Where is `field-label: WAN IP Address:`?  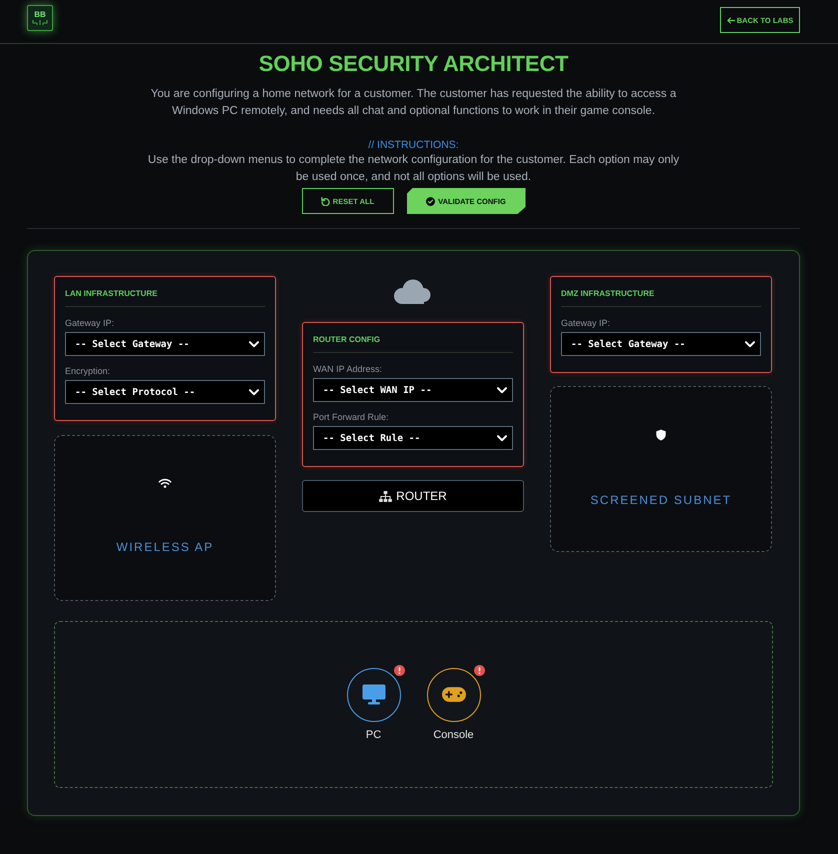
field-label: WAN IP Address: is located at coordinates (347, 369).